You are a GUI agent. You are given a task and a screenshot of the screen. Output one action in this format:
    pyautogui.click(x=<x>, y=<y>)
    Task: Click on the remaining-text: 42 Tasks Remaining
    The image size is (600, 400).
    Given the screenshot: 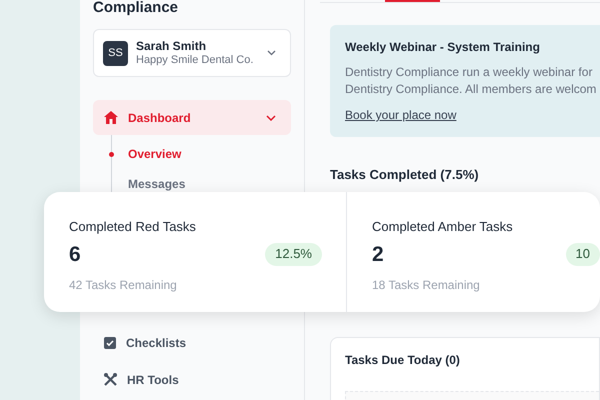 What is the action you would take?
    pyautogui.click(x=123, y=285)
    